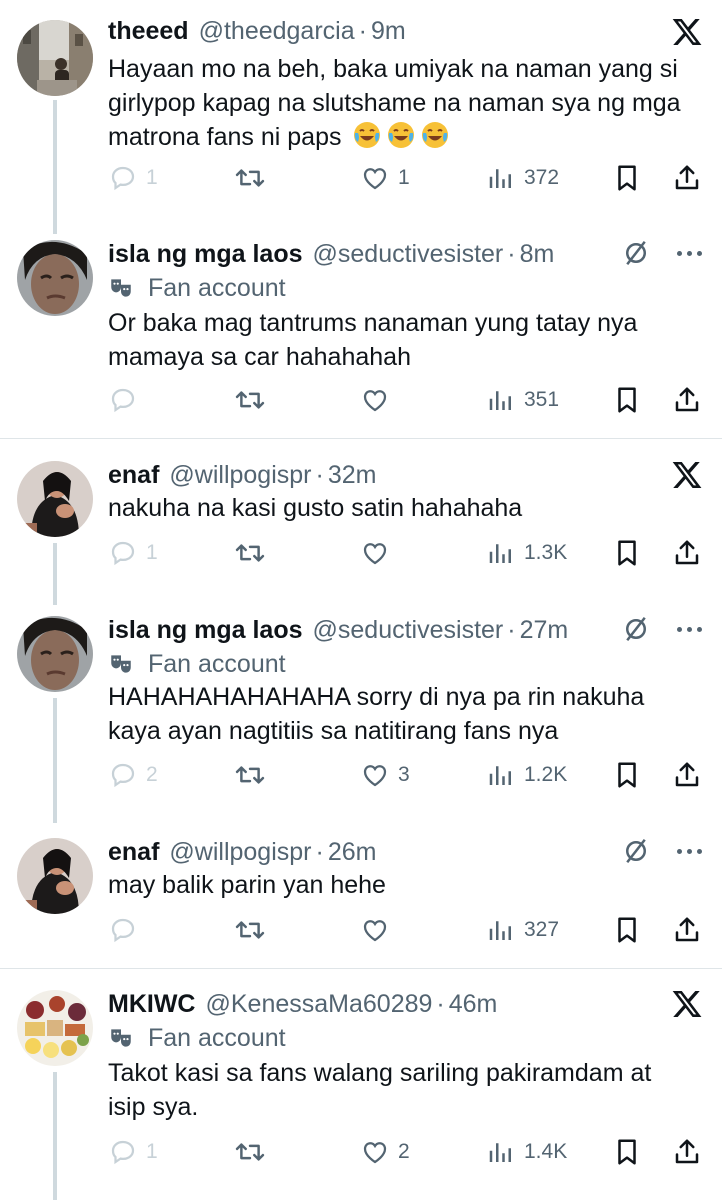  I want to click on badge-label: Fan account, so click(217, 663).